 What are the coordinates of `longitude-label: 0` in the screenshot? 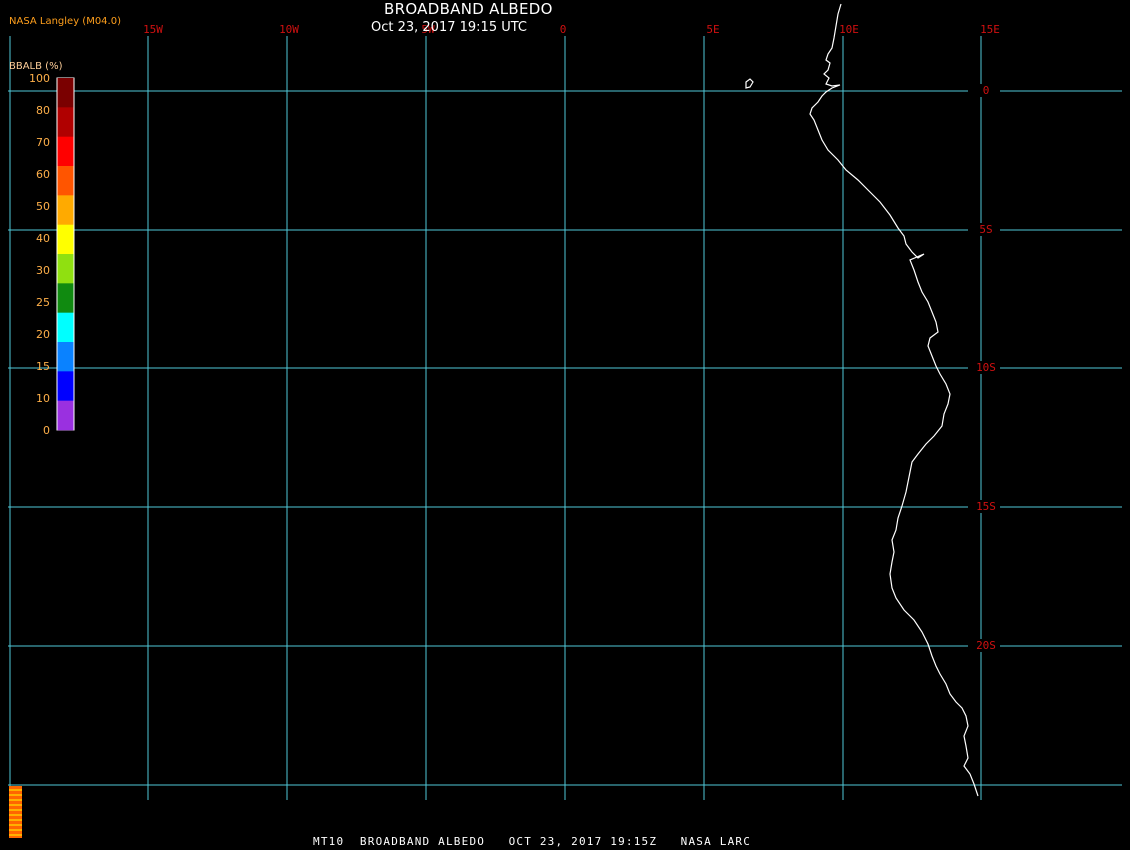 It's located at (563, 29).